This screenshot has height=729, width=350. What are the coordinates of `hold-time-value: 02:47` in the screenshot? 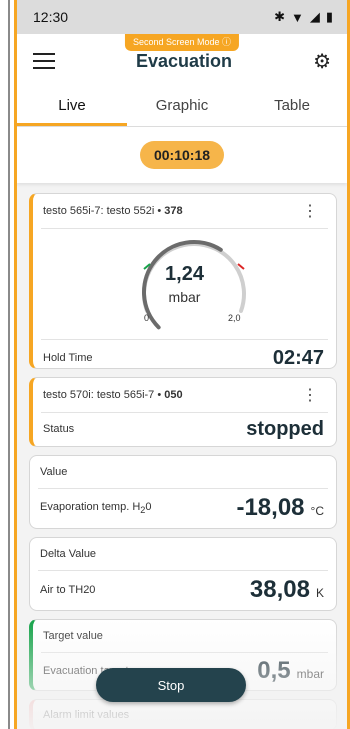 It's located at (298, 357).